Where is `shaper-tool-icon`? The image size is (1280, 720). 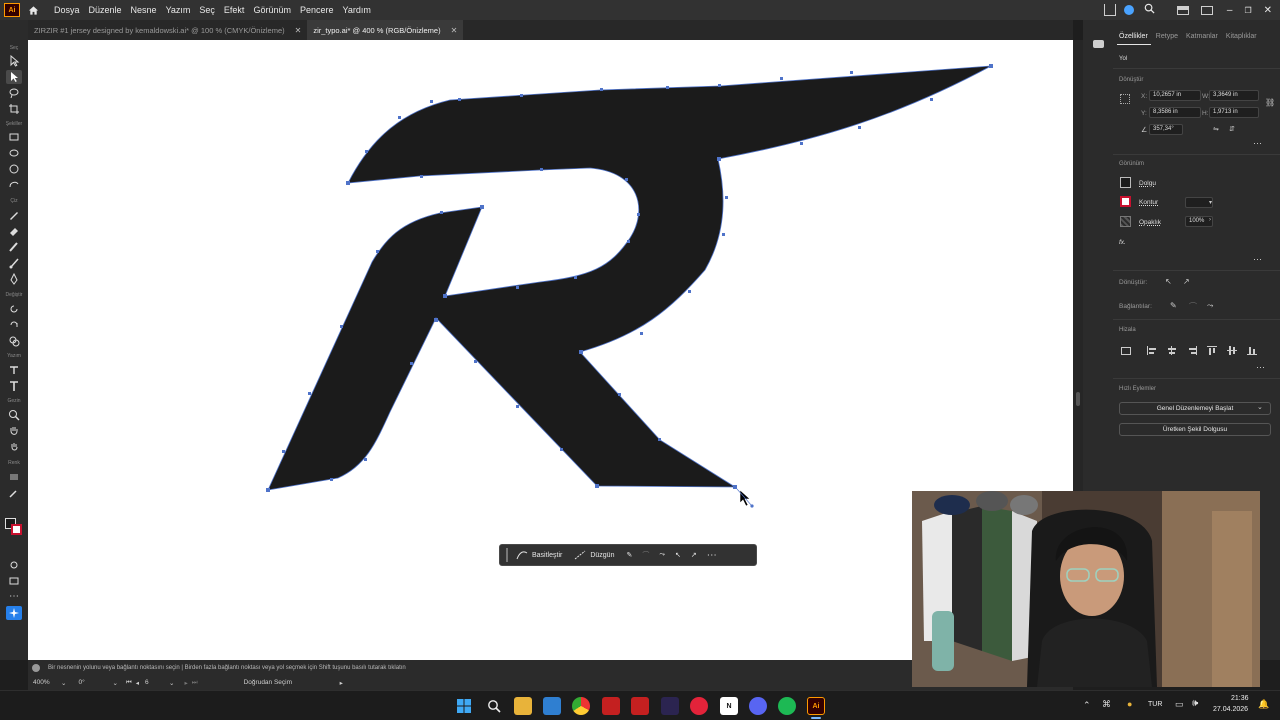 shaper-tool-icon is located at coordinates (14, 185).